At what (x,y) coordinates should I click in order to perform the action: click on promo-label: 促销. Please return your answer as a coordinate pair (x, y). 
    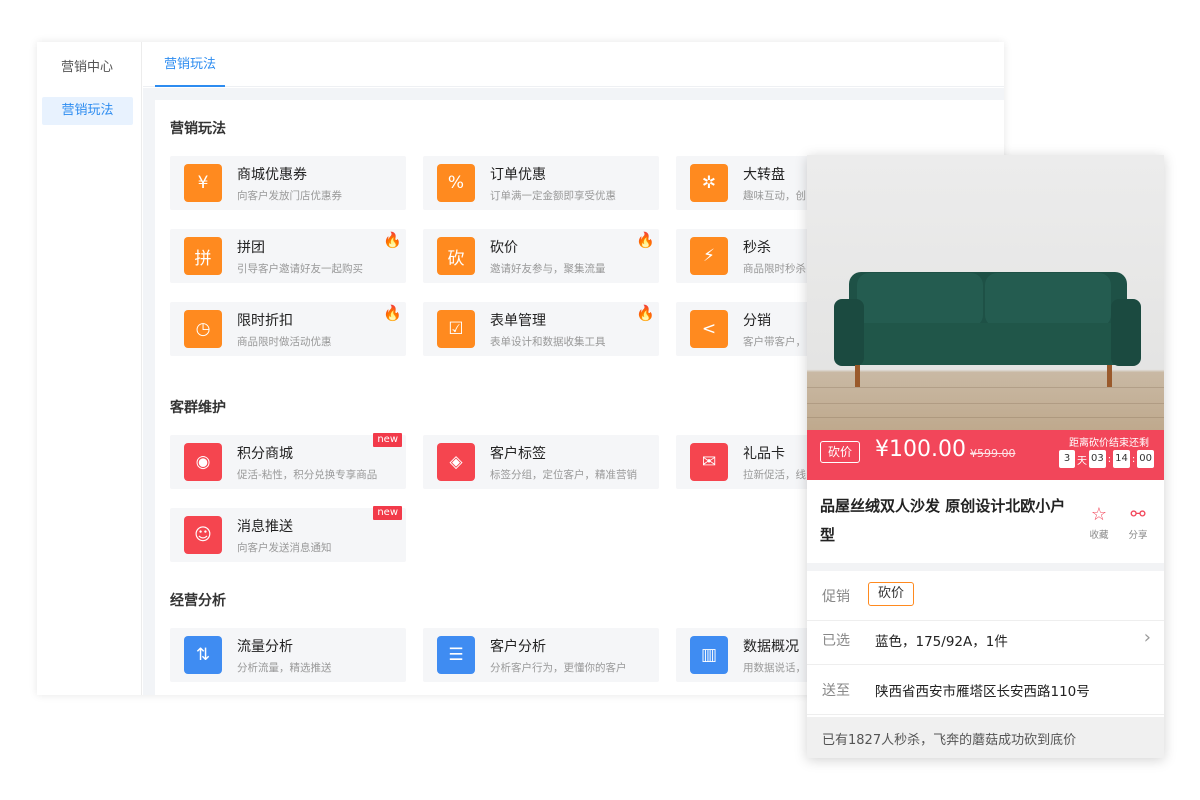
    Looking at the image, I should click on (836, 597).